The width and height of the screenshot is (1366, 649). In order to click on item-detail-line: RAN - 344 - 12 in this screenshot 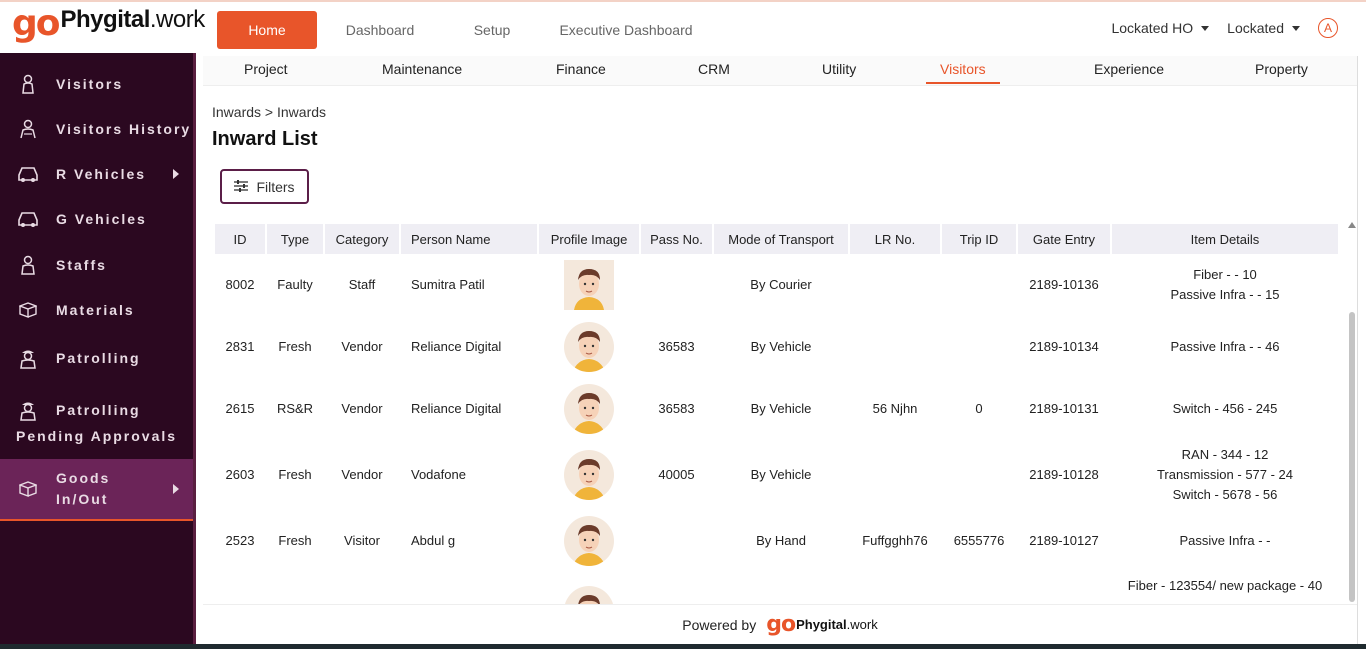, I will do `click(1225, 454)`.